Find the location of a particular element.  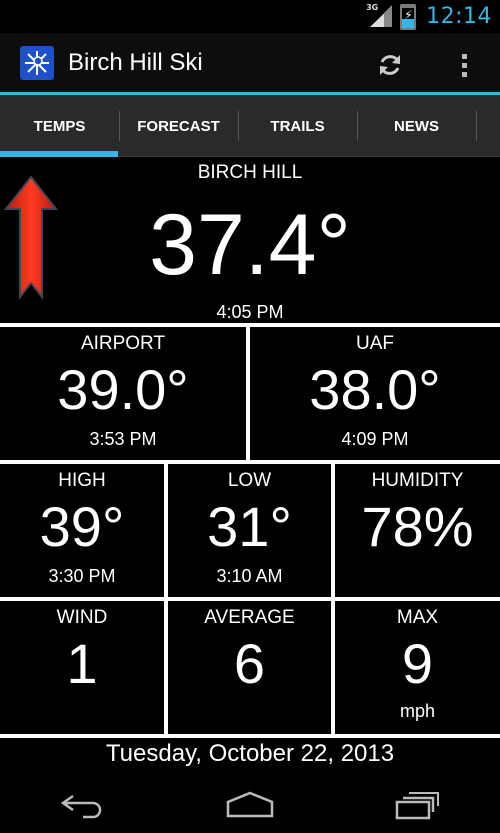

uaf-label: UAF is located at coordinates (375, 343).